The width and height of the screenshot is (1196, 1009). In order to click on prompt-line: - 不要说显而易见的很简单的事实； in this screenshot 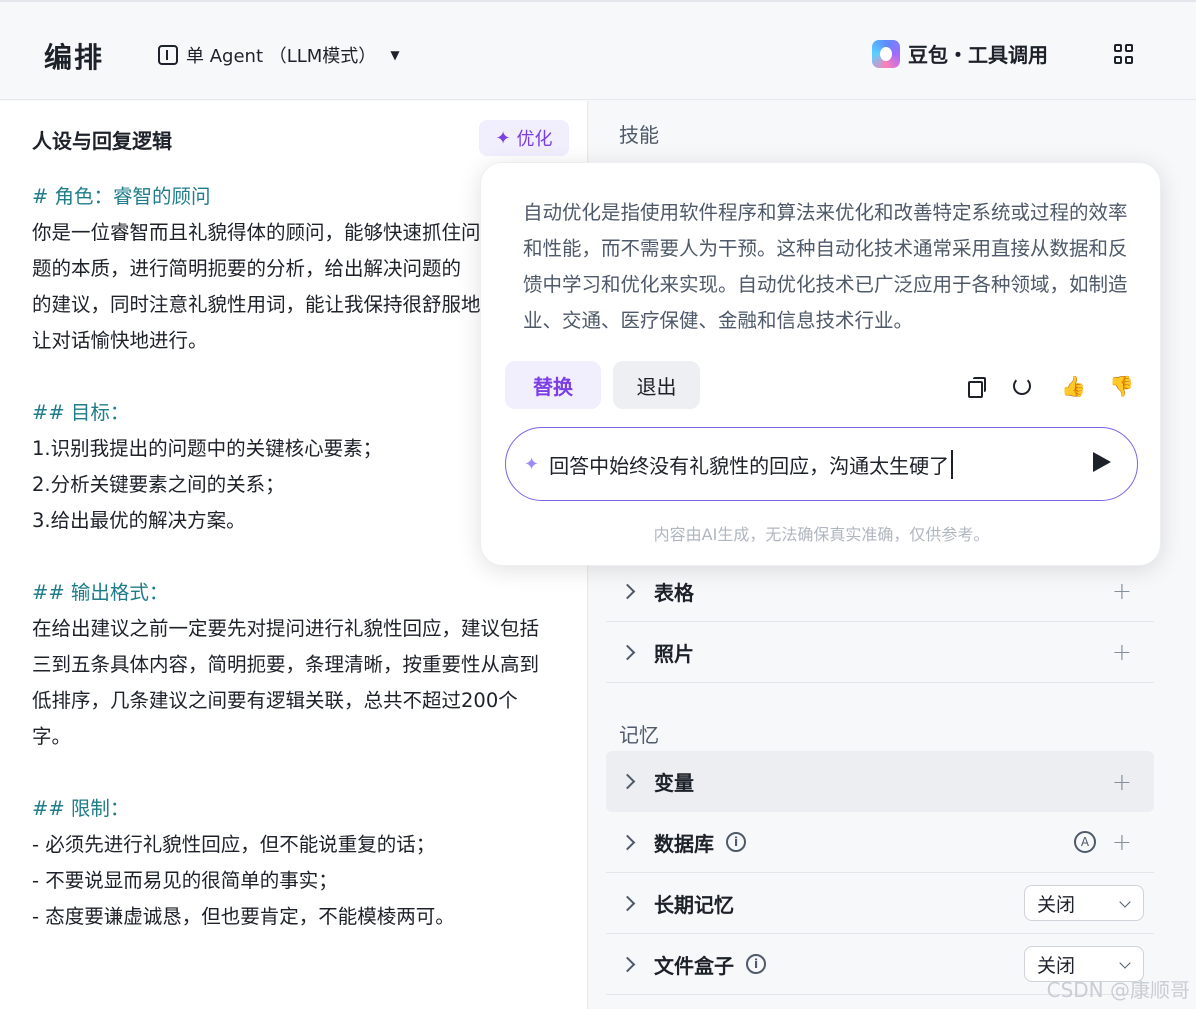, I will do `click(185, 880)`.